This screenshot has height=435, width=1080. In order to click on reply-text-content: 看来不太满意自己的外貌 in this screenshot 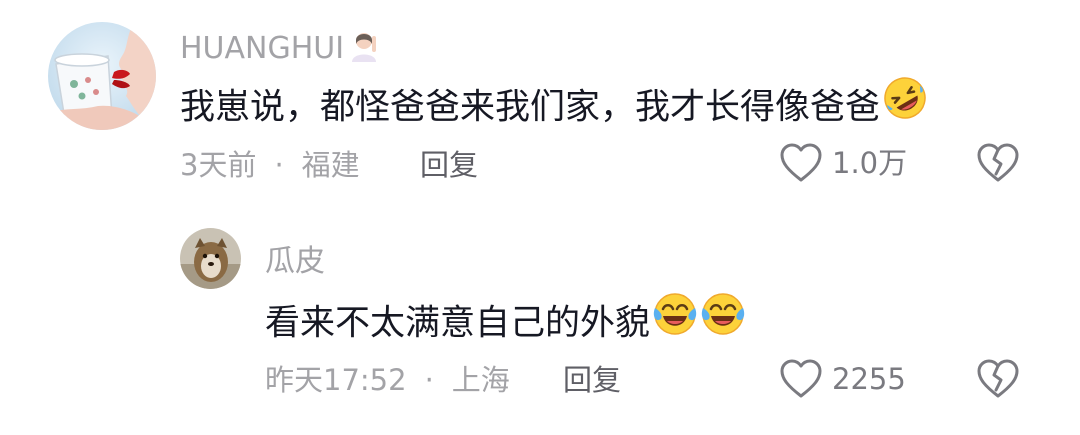, I will do `click(458, 323)`.